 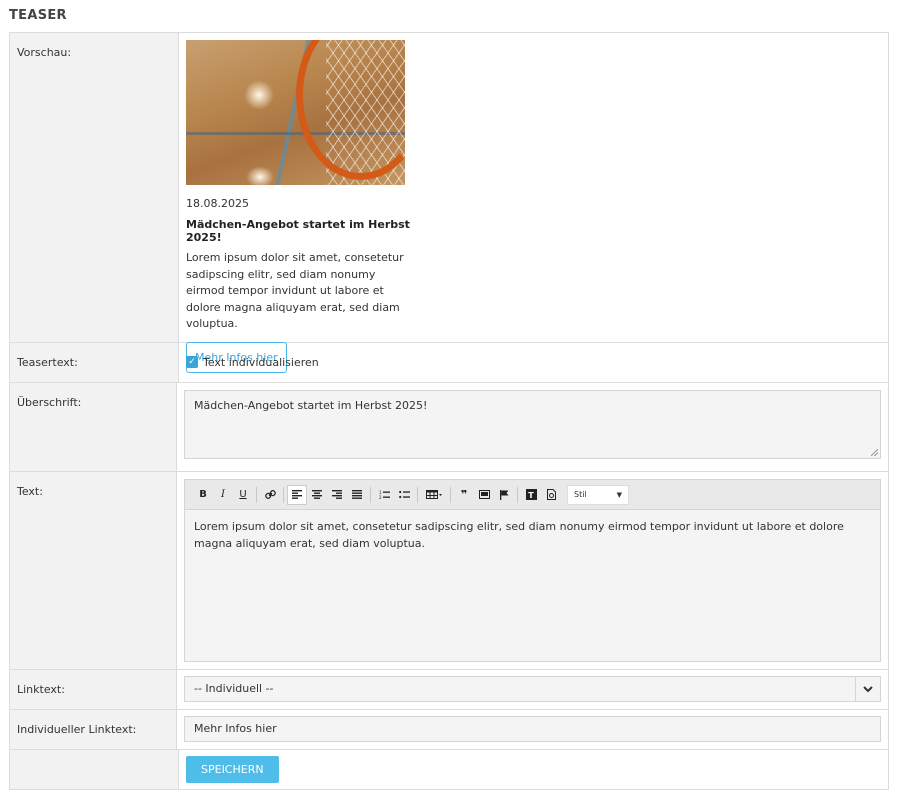 I want to click on align-left-icon, so click(x=297, y=494).